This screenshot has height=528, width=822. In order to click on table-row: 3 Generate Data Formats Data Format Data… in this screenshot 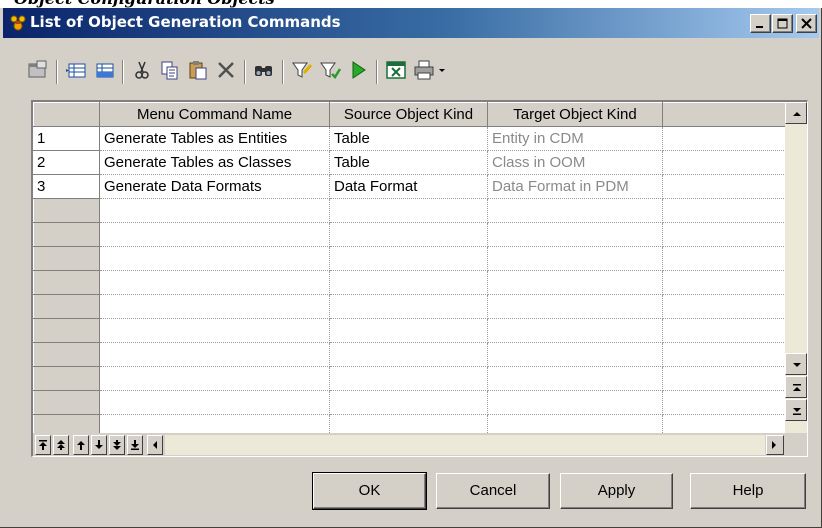, I will do `click(410, 186)`.